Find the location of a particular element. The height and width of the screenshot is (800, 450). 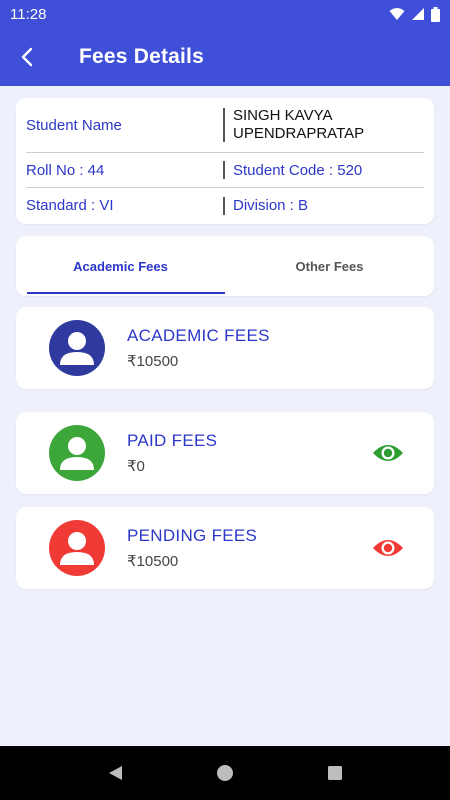

fee-tabs: Academic Fees Other Fees is located at coordinates (225, 266).